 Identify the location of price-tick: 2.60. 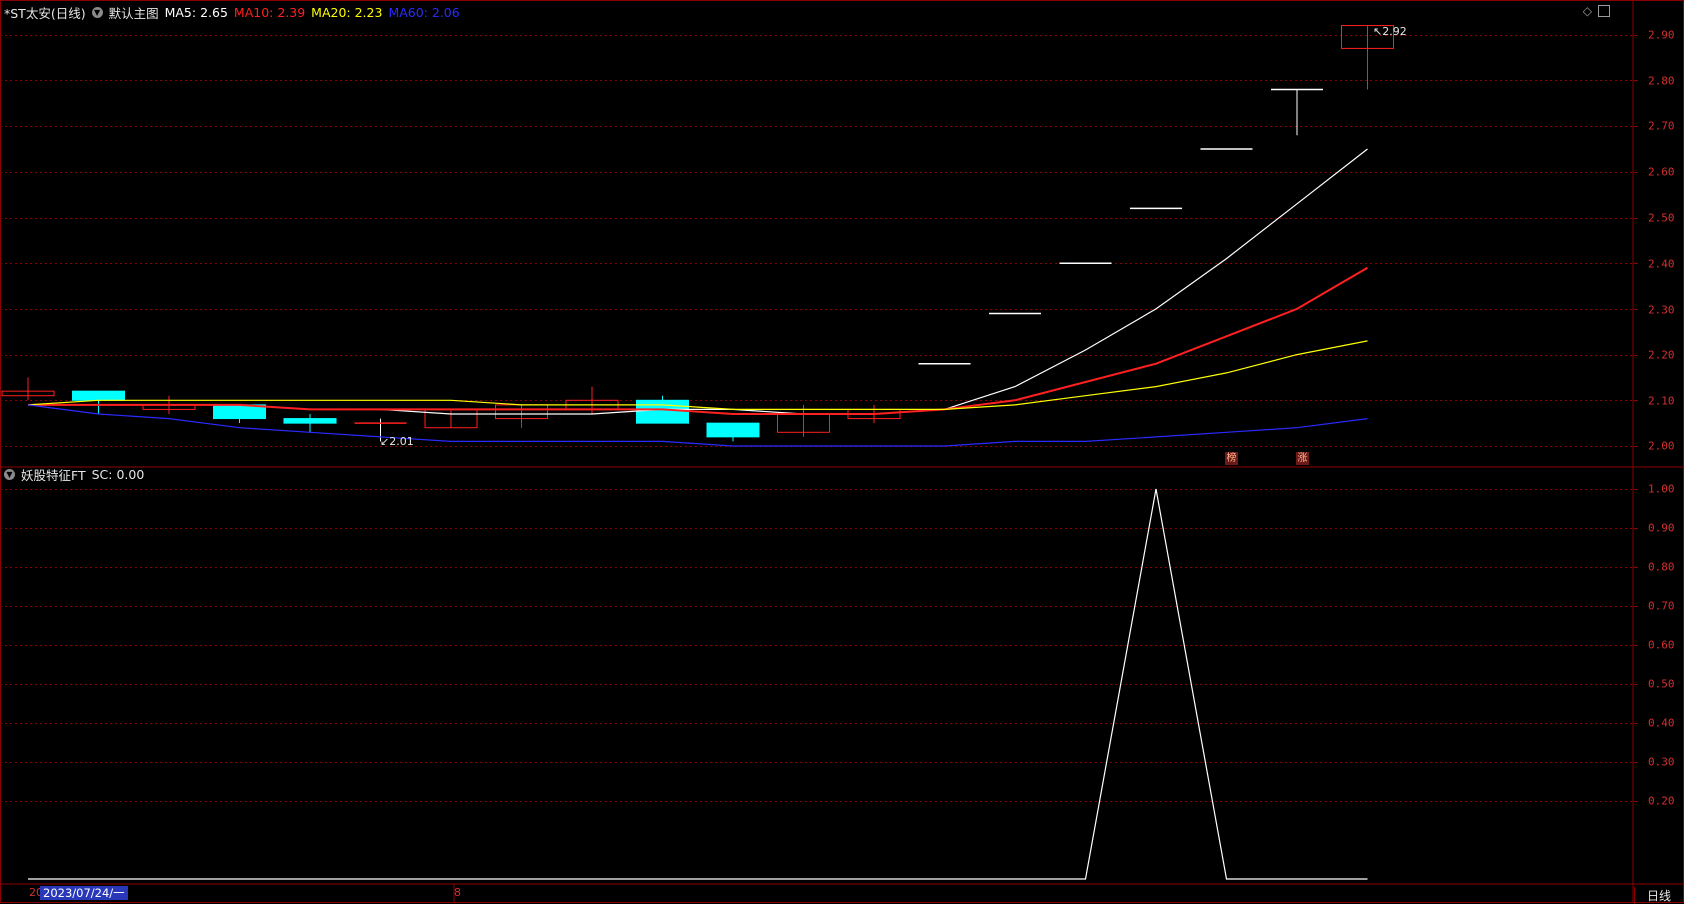
(1661, 172).